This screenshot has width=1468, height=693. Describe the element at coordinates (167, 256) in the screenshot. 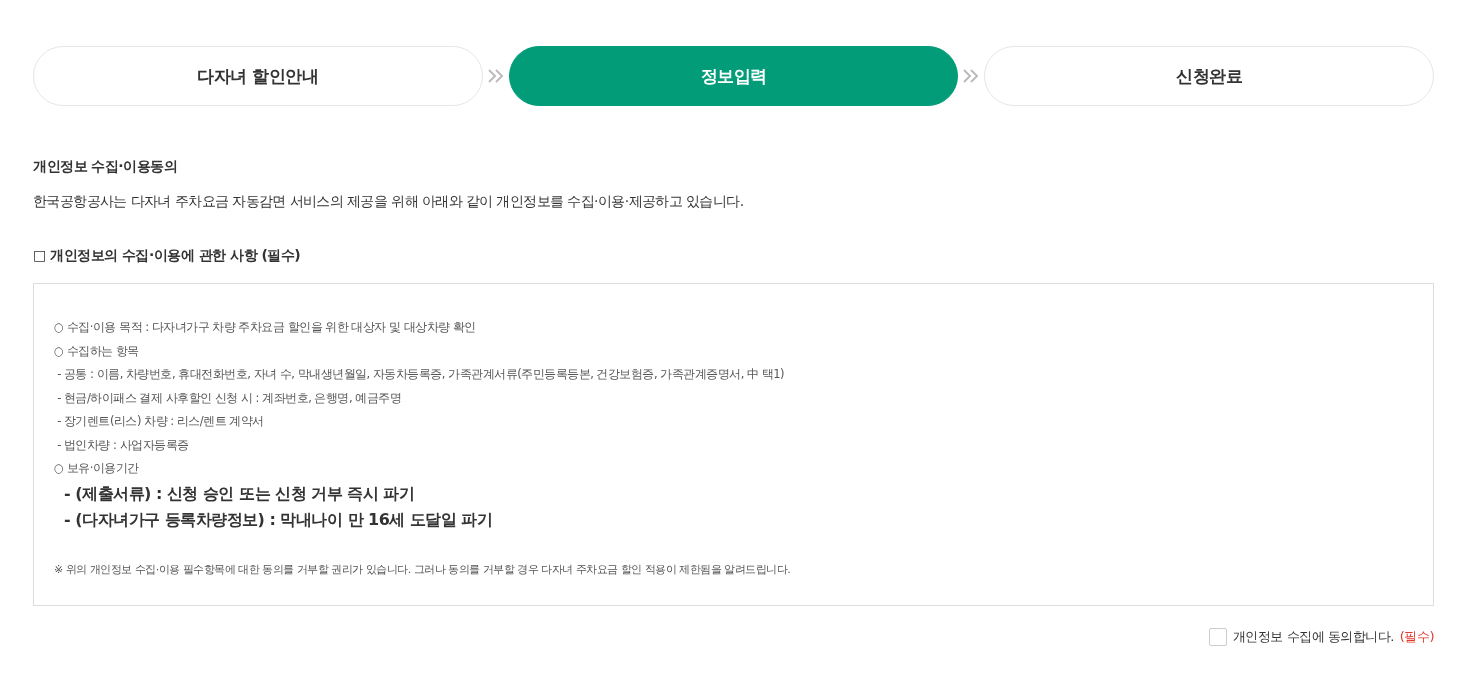

I see `subsection-title: □ 개인정보의 수집·이용에 관한 사항 (필수)` at that location.